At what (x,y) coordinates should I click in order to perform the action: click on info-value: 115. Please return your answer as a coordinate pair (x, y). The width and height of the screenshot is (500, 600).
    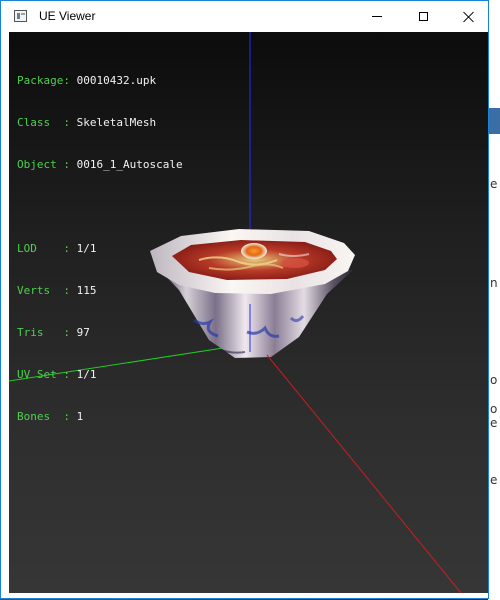
    Looking at the image, I should click on (86, 290).